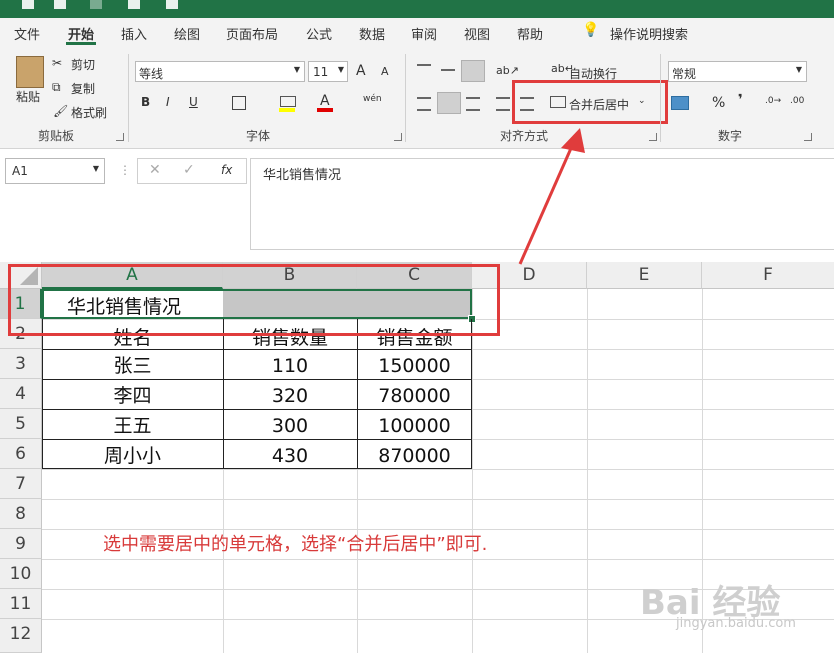 The height and width of the screenshot is (653, 834). I want to click on annotation-arrow, so click(551, 196).